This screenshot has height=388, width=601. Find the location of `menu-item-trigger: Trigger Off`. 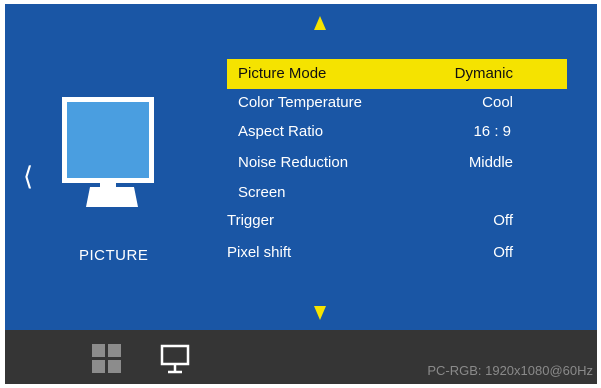

menu-item-trigger: Trigger Off is located at coordinates (397, 221).